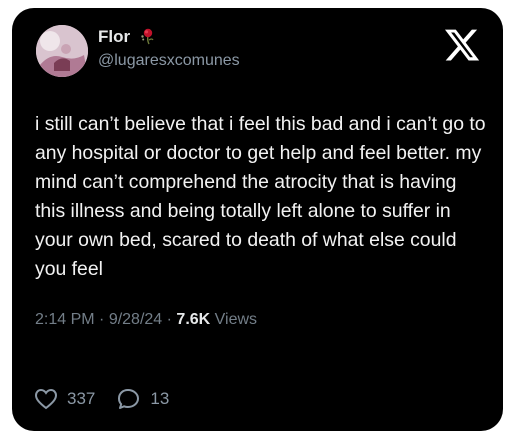 The height and width of the screenshot is (447, 515). Describe the element at coordinates (46, 399) in the screenshot. I see `heart-icon` at that location.